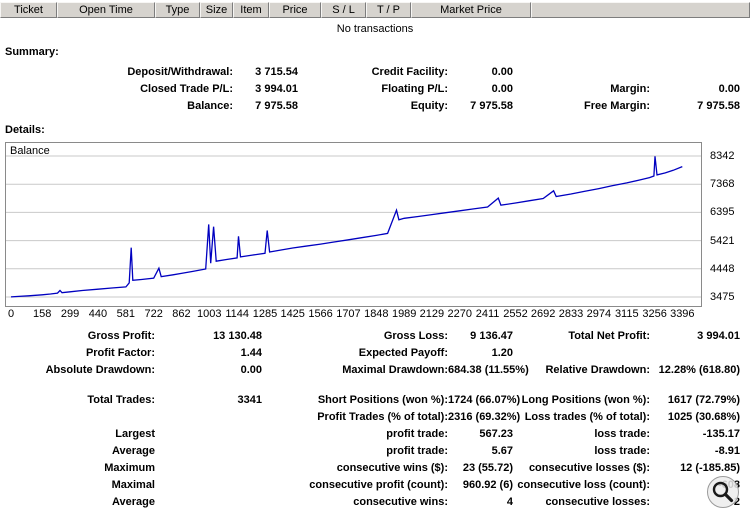  What do you see at coordinates (682, 314) in the screenshot?
I see `x-axis-tick: 3396` at bounding box center [682, 314].